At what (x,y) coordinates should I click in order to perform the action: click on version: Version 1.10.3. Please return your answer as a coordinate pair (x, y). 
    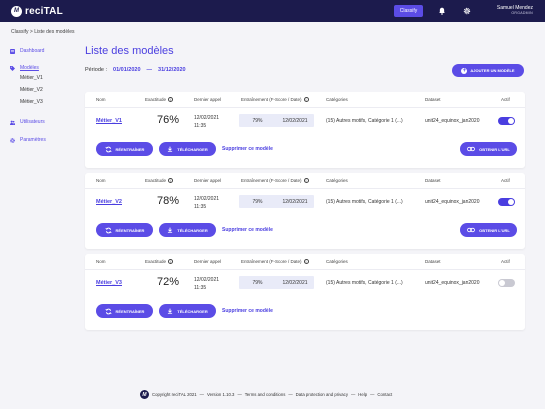
    Looking at the image, I should click on (220, 394).